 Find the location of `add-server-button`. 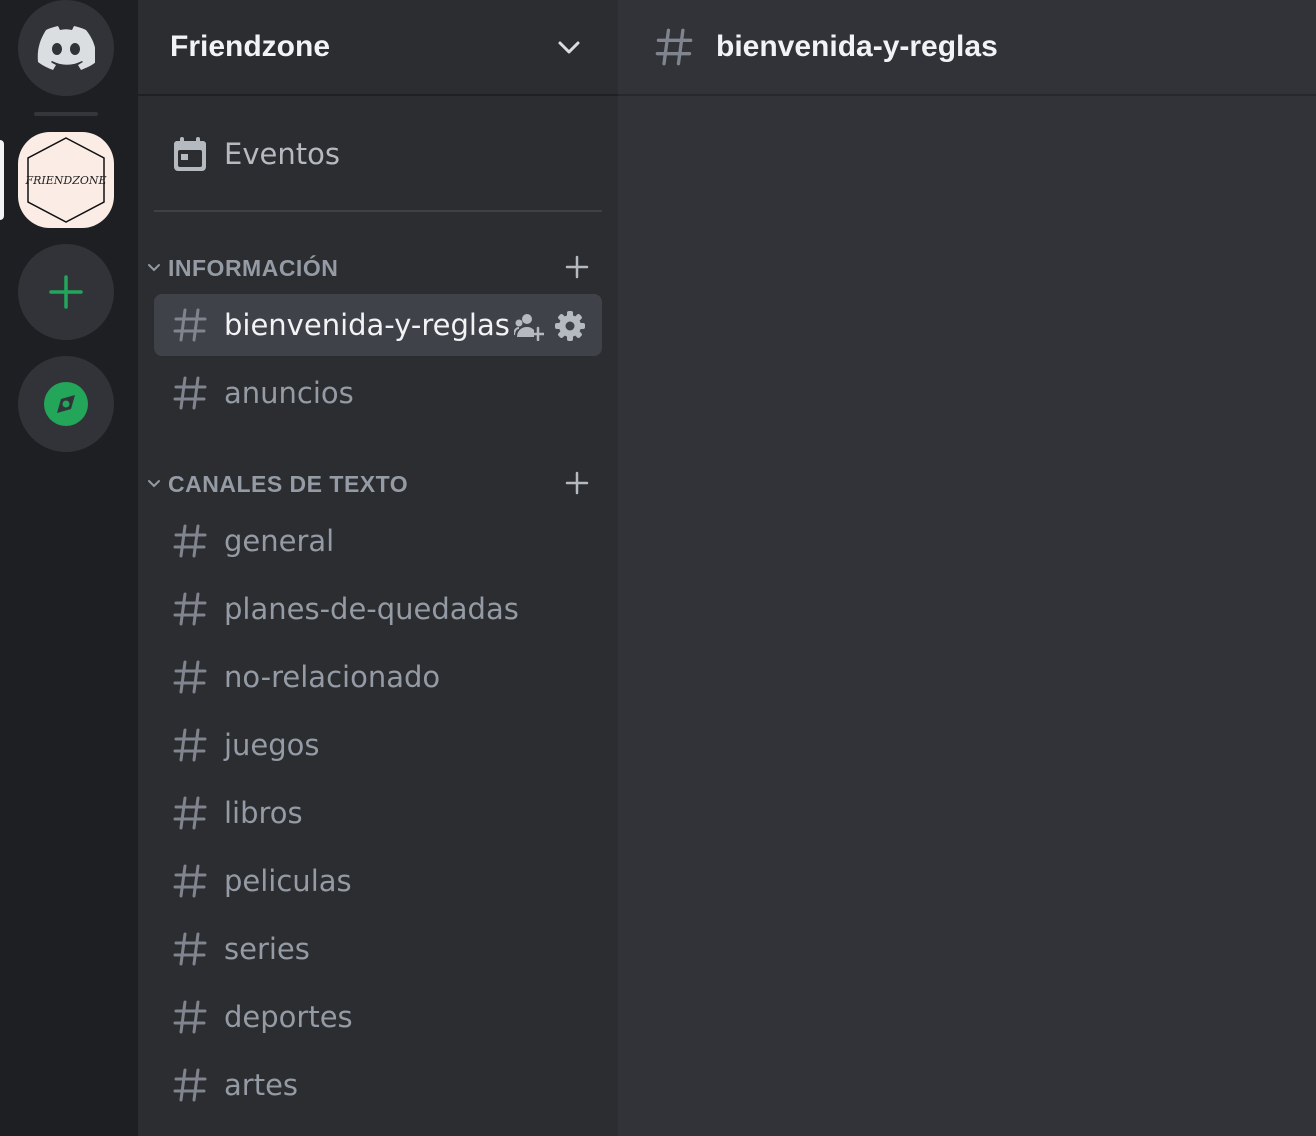

add-server-button is located at coordinates (66, 292).